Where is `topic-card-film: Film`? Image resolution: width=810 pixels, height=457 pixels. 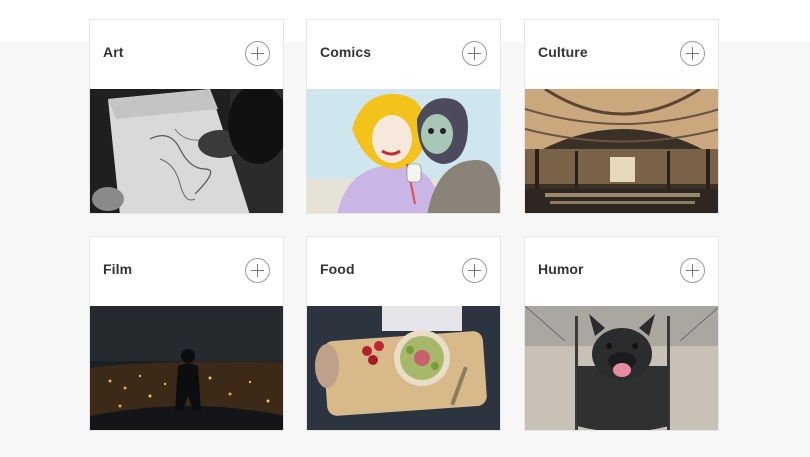
topic-card-film: Film is located at coordinates (186, 333).